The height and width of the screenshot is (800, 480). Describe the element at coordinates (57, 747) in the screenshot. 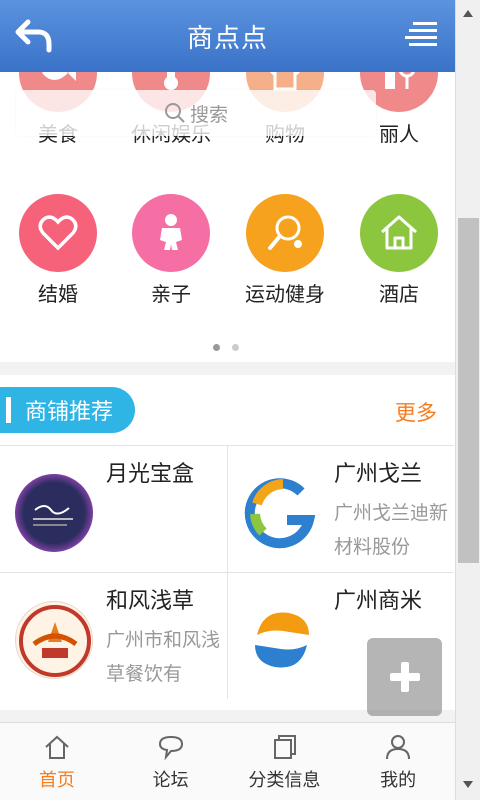

I see `home-icon` at that location.